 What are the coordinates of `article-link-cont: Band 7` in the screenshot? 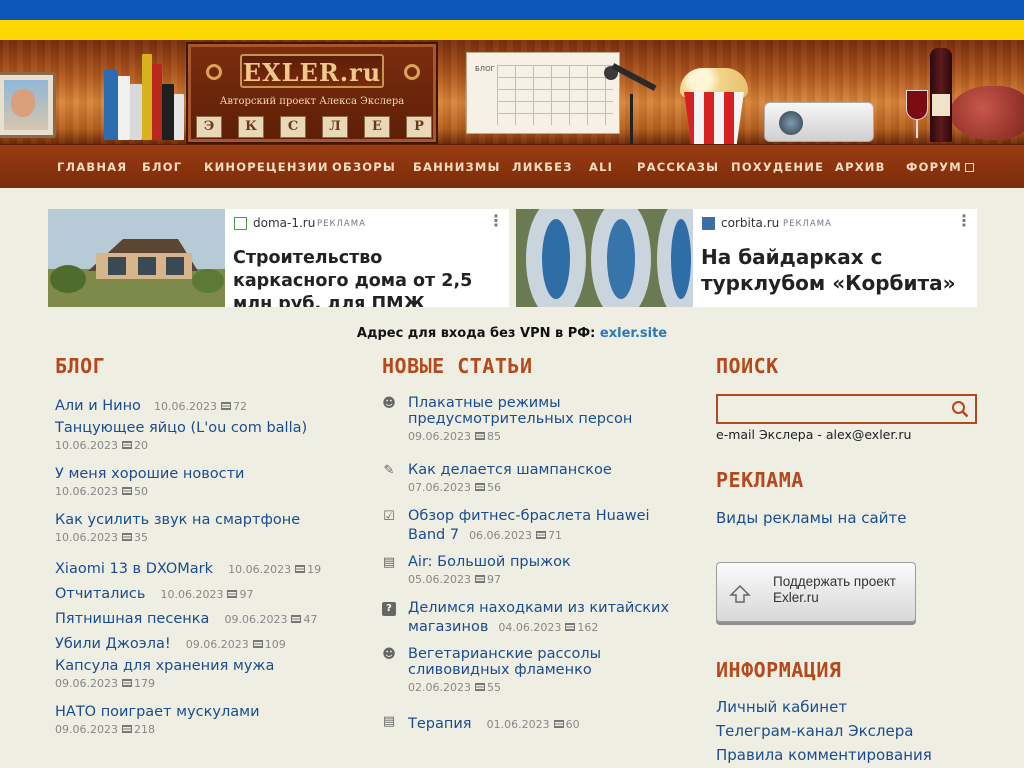 It's located at (433, 535).